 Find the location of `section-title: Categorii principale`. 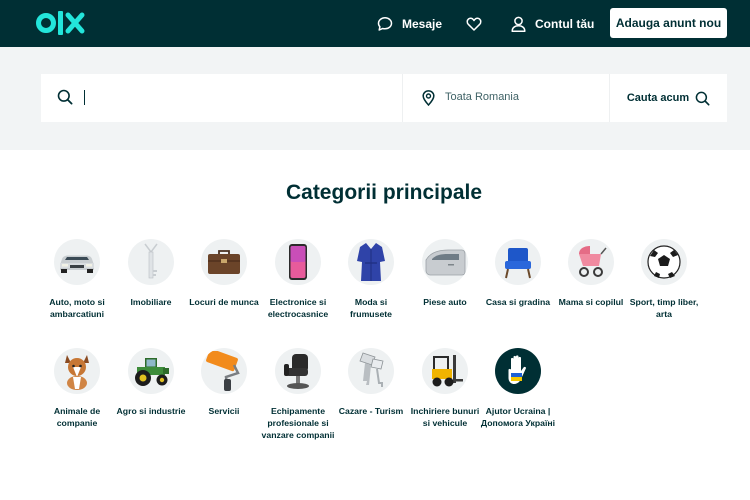

section-title: Categorii principale is located at coordinates (384, 192).